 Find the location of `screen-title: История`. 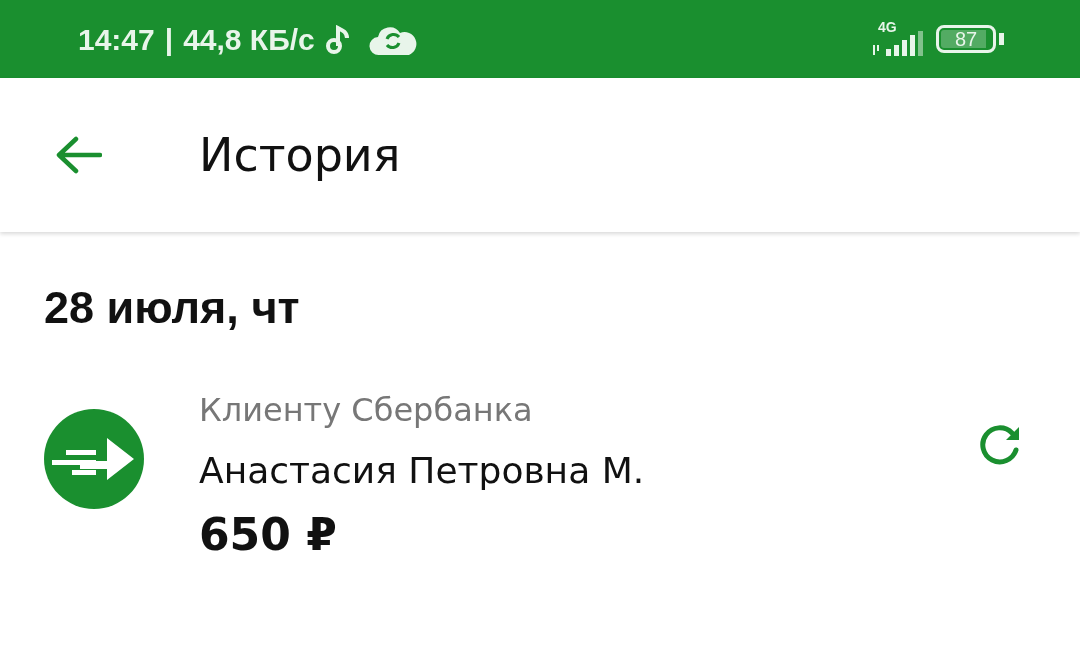

screen-title: История is located at coordinates (300, 155).